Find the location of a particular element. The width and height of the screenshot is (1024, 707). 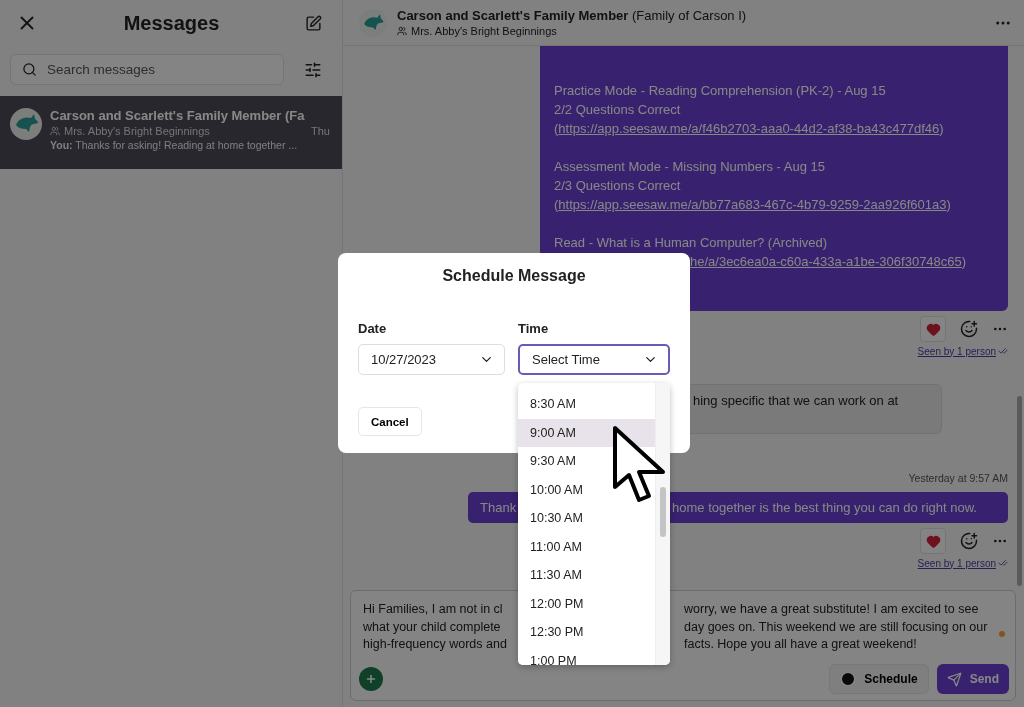

chat-title: Carson and Scarlett's Family Member (Family of Carson I) is located at coordinates (572, 15).